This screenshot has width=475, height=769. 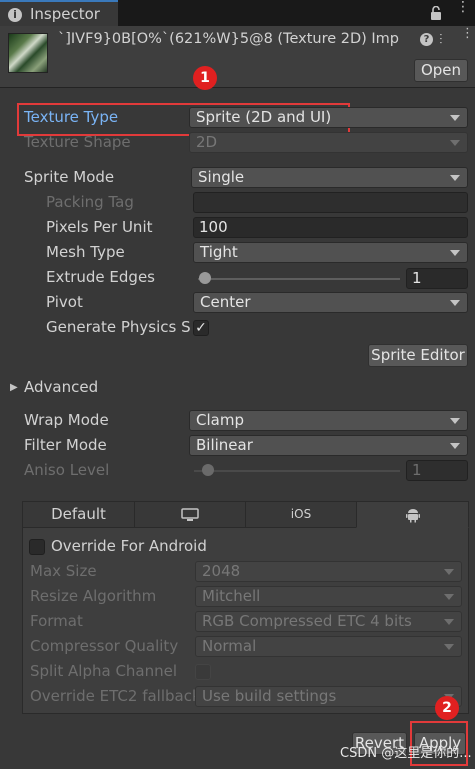 What do you see at coordinates (436, 14) in the screenshot?
I see `lock-icon` at bounding box center [436, 14].